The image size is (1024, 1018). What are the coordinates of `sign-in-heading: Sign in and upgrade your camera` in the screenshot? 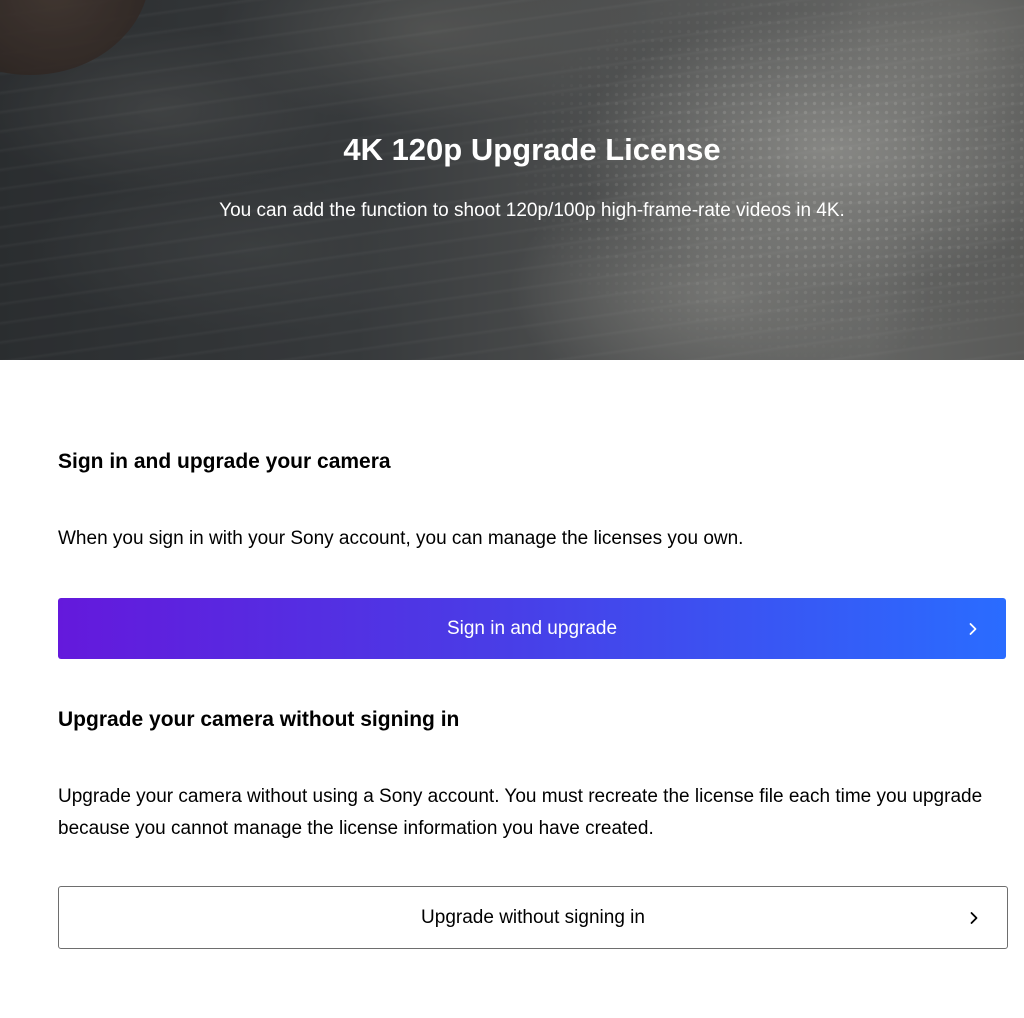 It's located at (224, 461).